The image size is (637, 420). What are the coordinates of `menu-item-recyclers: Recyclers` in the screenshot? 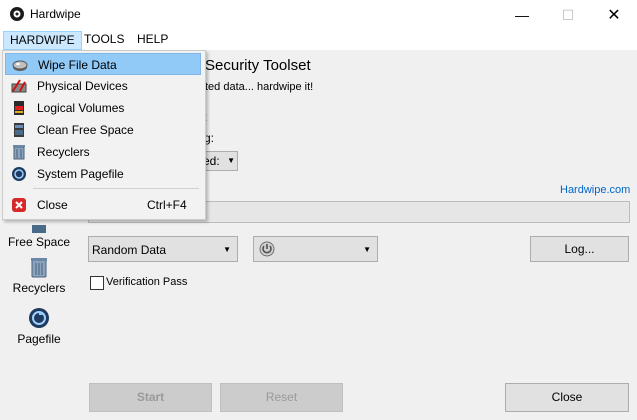 It's located at (103, 152).